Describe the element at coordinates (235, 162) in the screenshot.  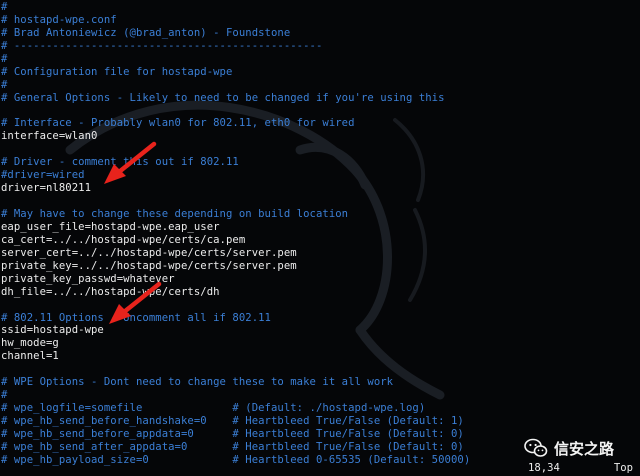
I see `comment-line: # Driver - comment this out if 802.11` at that location.